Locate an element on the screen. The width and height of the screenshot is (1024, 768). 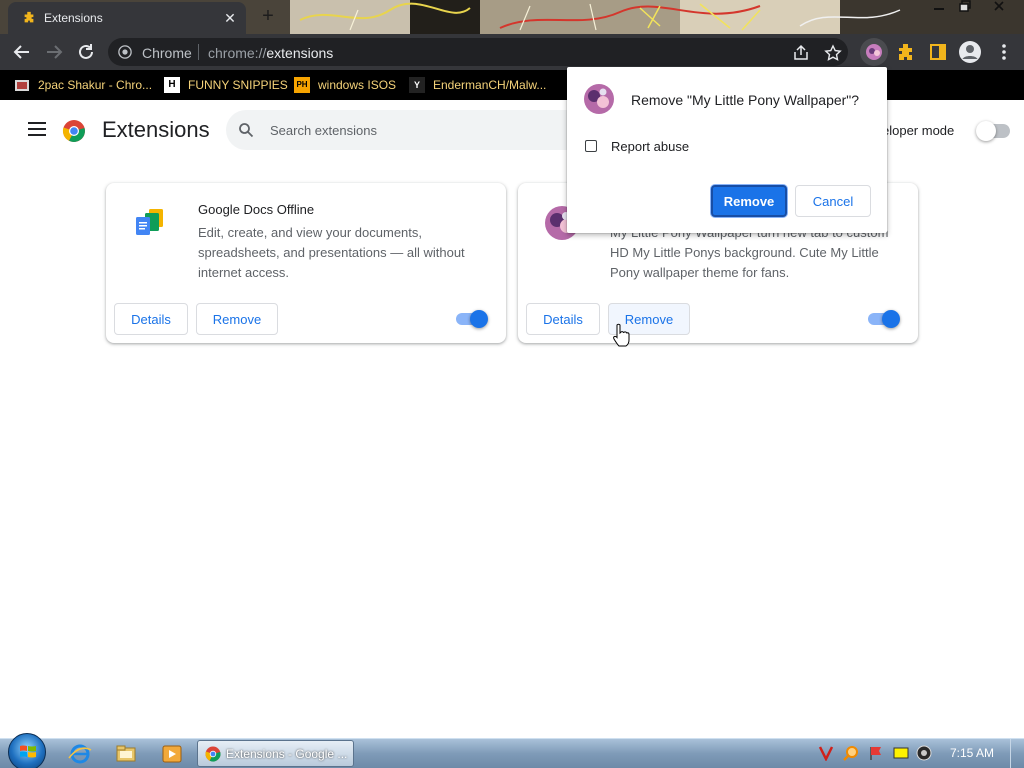
endermanch-icon: Y is located at coordinates (417, 85).